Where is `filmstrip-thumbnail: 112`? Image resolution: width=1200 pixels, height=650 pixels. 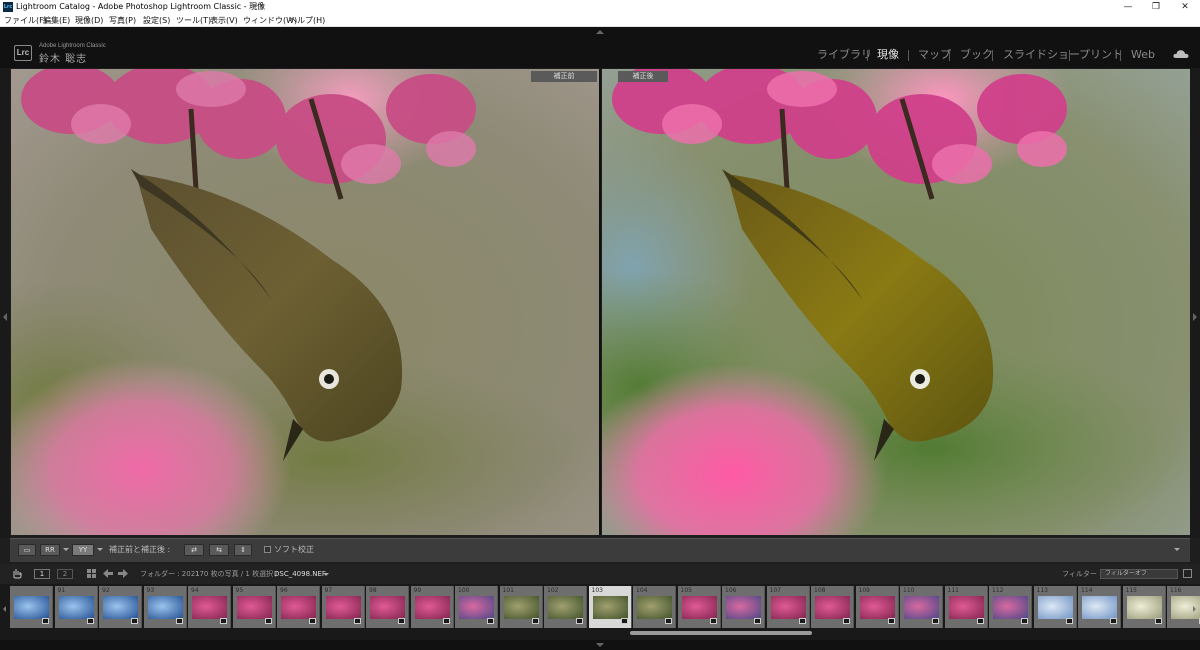
filmstrip-thumbnail: 112 is located at coordinates (1010, 607).